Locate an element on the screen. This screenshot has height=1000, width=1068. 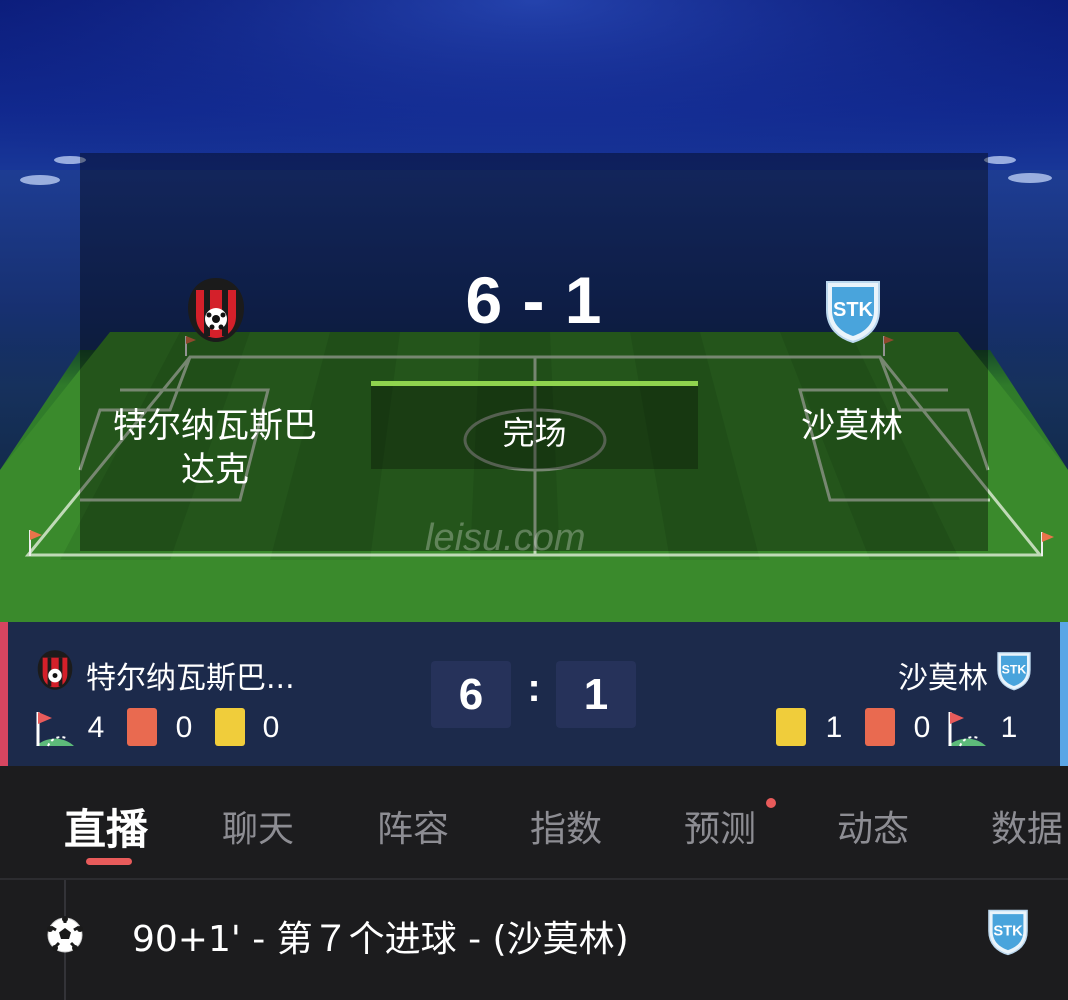
away-accent-bar is located at coordinates (1064, 694).